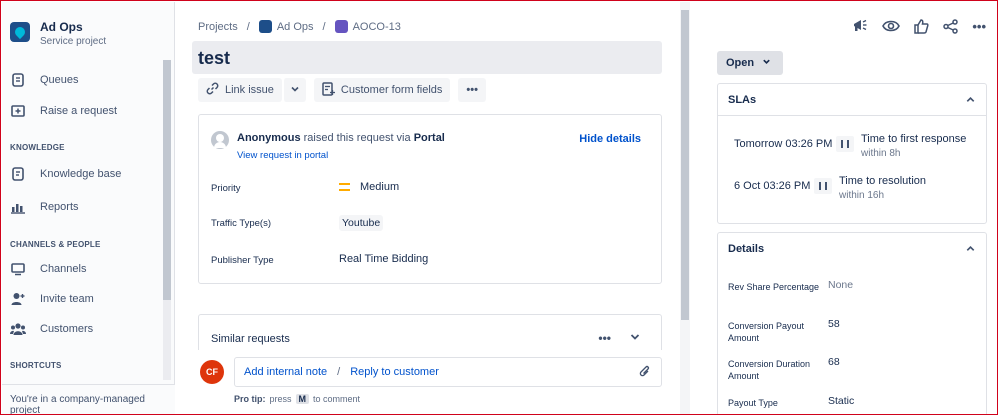 This screenshot has width=998, height=415. What do you see at coordinates (212, 90) in the screenshot?
I see `link-icon` at bounding box center [212, 90].